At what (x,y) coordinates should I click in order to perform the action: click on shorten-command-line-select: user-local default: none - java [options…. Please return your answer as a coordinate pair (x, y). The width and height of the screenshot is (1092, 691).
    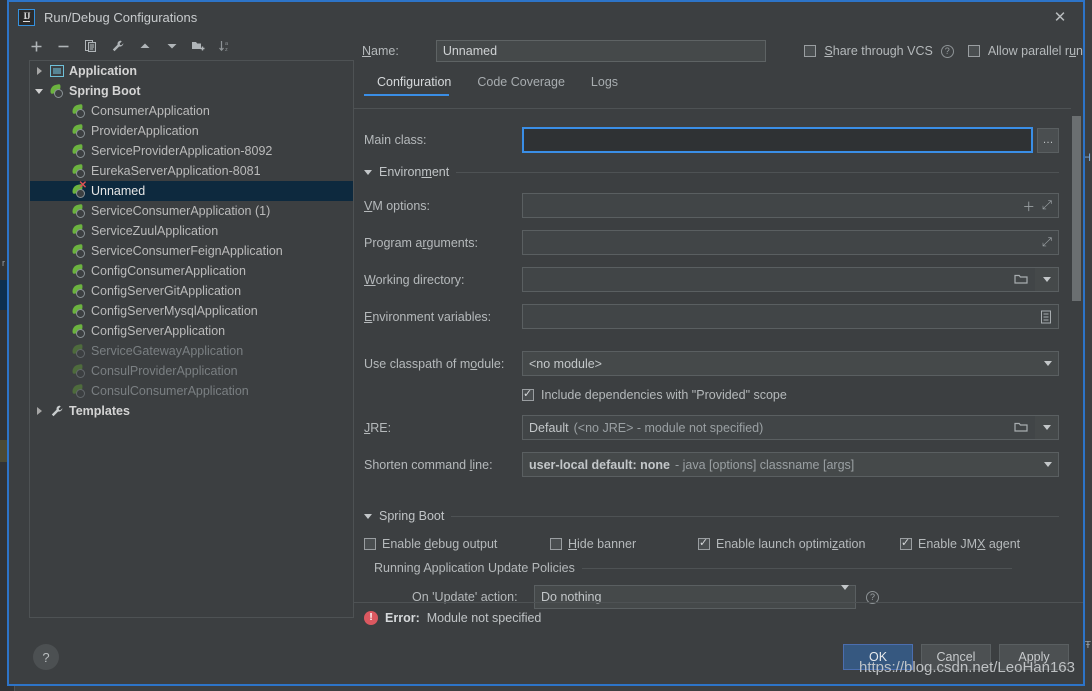
    Looking at the image, I should click on (790, 464).